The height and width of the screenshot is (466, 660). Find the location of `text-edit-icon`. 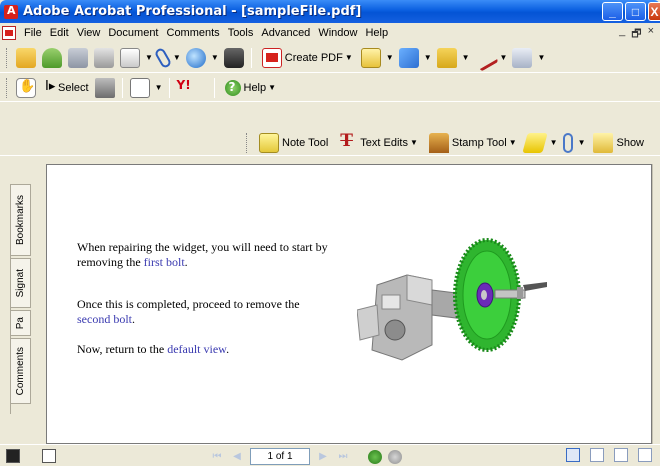

text-edit-icon is located at coordinates (347, 142).